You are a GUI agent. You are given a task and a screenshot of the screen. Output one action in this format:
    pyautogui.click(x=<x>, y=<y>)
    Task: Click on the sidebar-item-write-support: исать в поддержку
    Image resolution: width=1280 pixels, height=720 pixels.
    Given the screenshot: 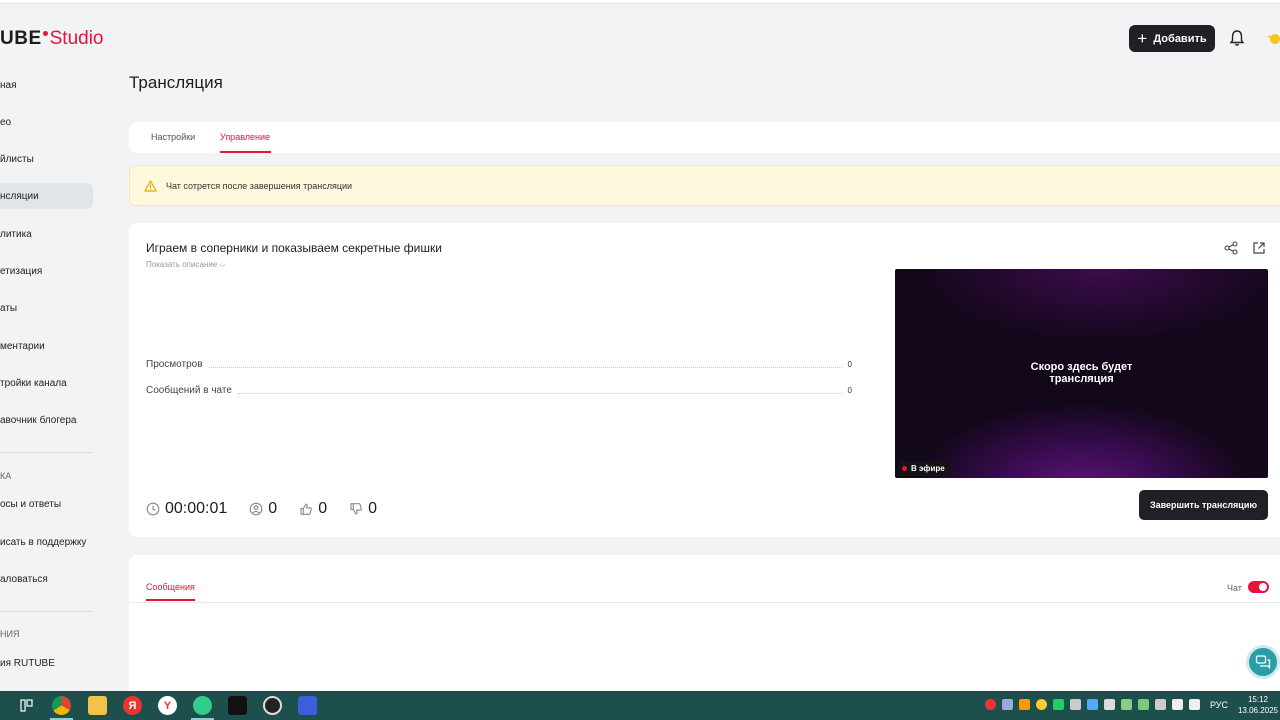 What is the action you would take?
    pyautogui.click(x=46, y=542)
    